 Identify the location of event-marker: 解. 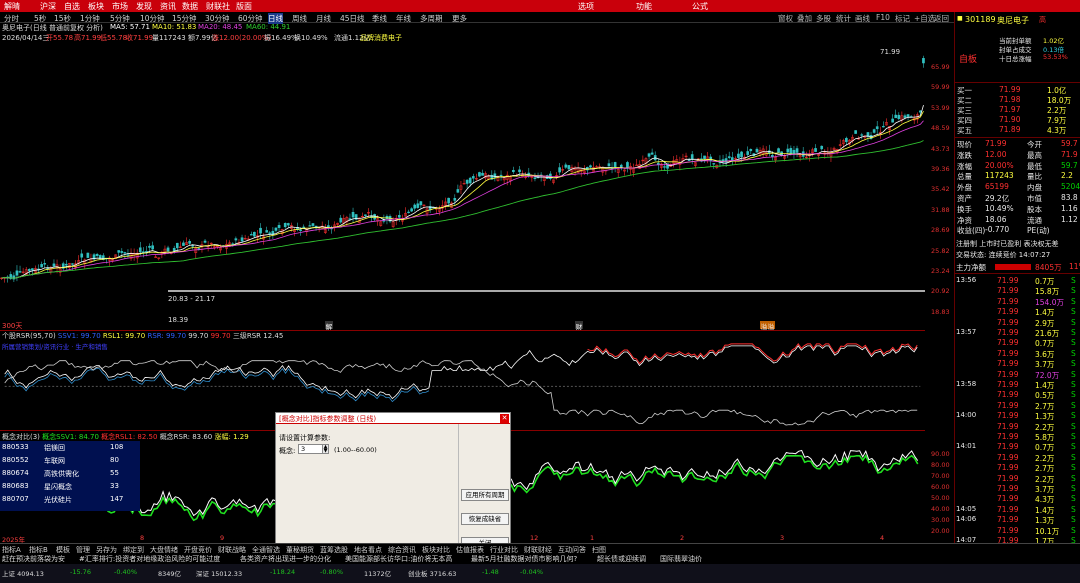
(329, 326).